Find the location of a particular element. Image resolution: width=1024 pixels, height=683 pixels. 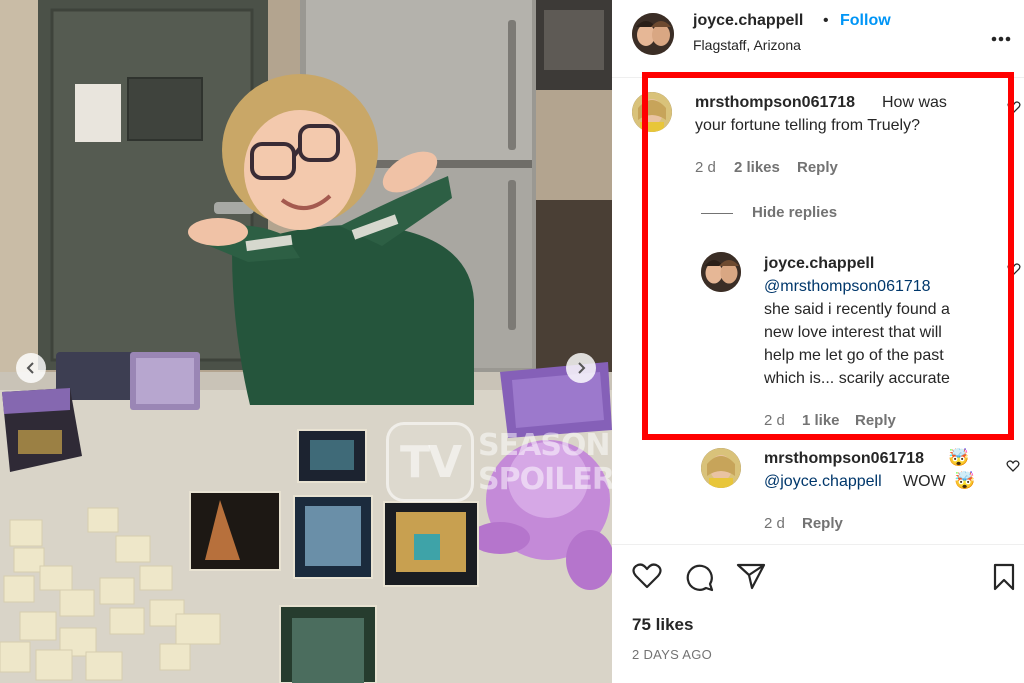

reply-like-heart-icon is located at coordinates (1014, 269).